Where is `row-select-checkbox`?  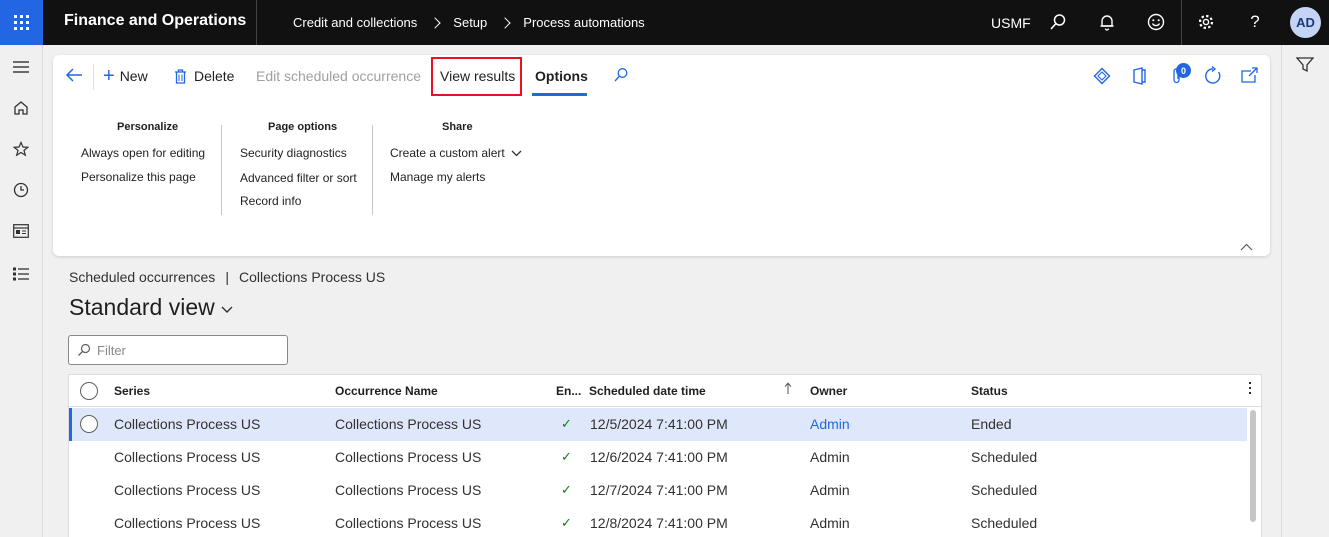
row-select-checkbox is located at coordinates (89, 424).